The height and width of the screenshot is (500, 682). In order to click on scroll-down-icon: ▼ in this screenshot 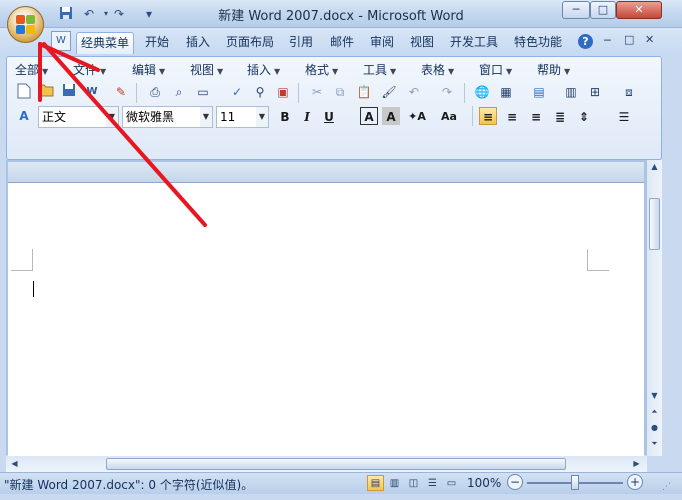, I will do `click(654, 395)`.